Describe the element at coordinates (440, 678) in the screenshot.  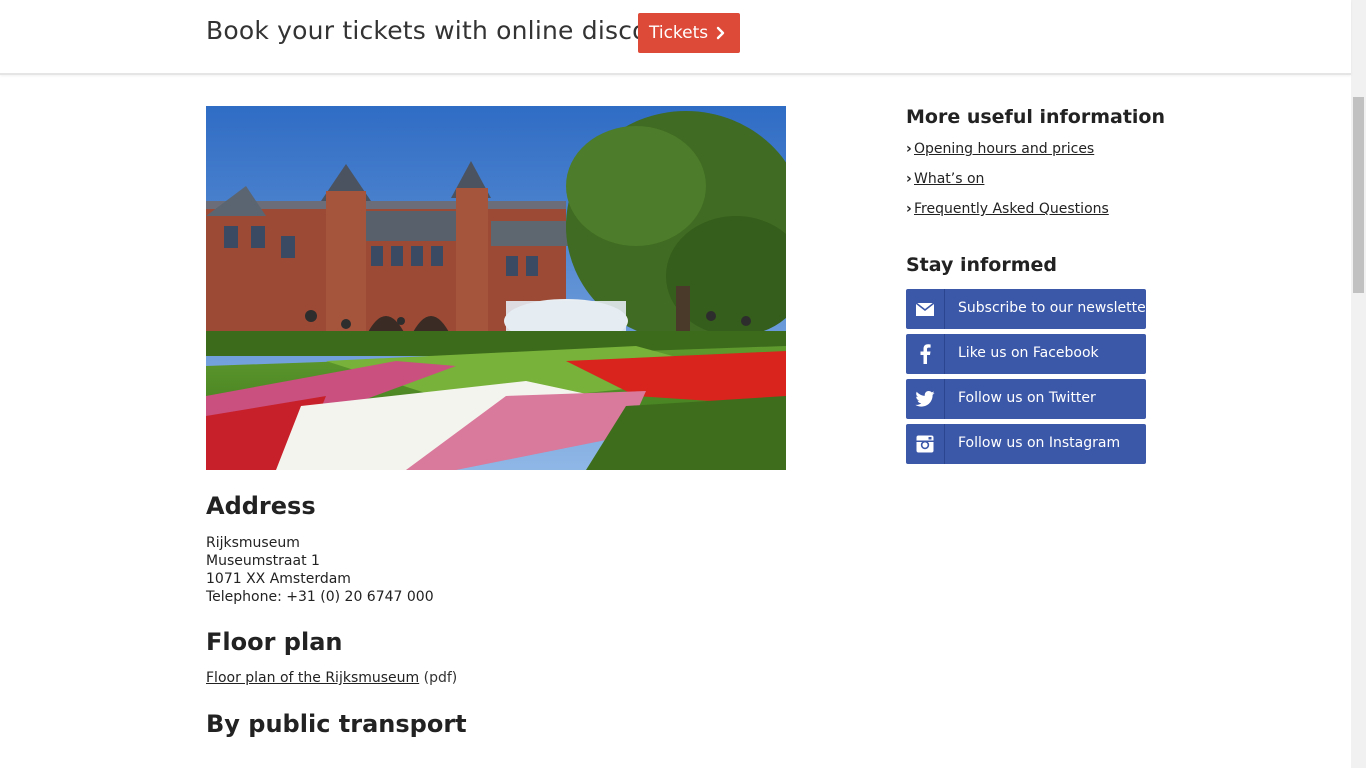
I see `floor-plan-format: (pdf)` at that location.